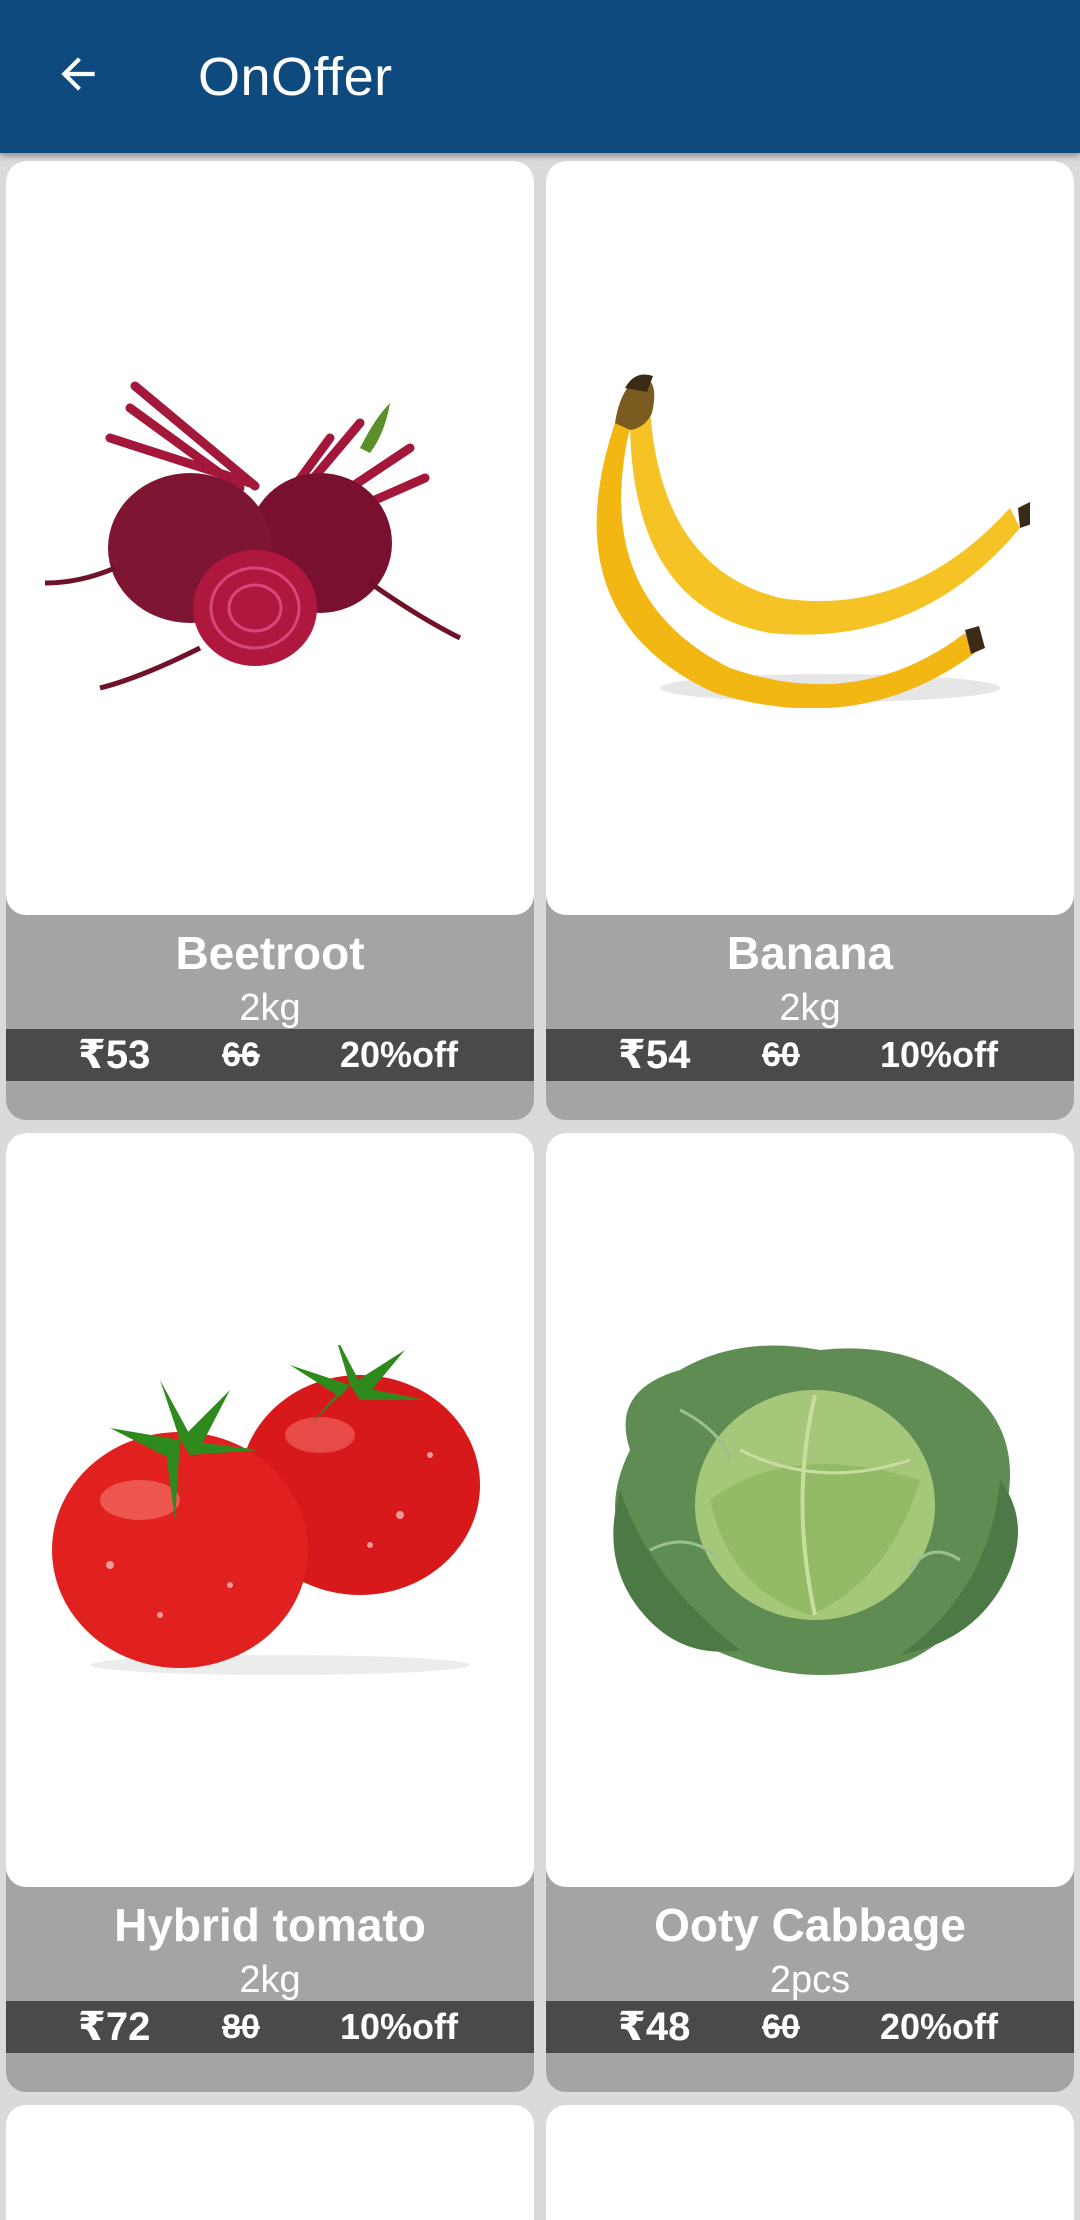 The height and width of the screenshot is (2220, 1080). What do you see at coordinates (241, 2027) in the screenshot?
I see `original-price: 80` at bounding box center [241, 2027].